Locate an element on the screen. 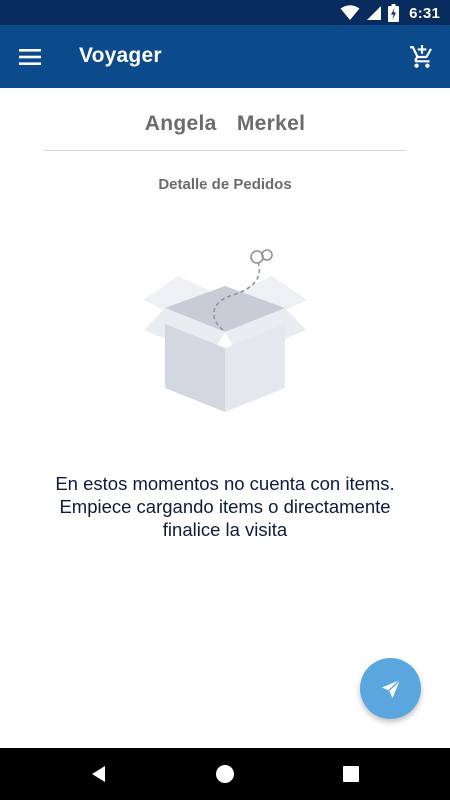 This screenshot has height=800, width=450. navigation-bar is located at coordinates (225, 774).